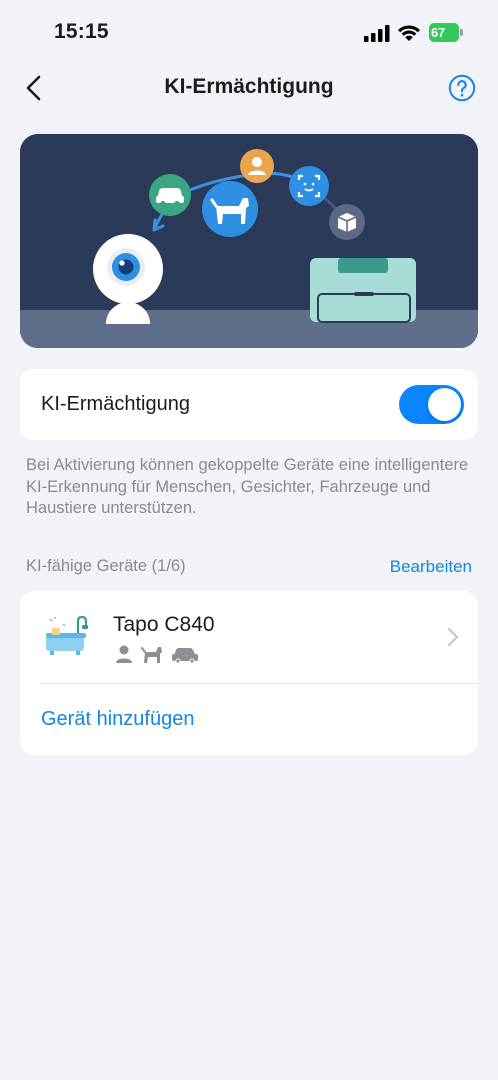  I want to click on ai-toggle-switch, so click(431, 404).